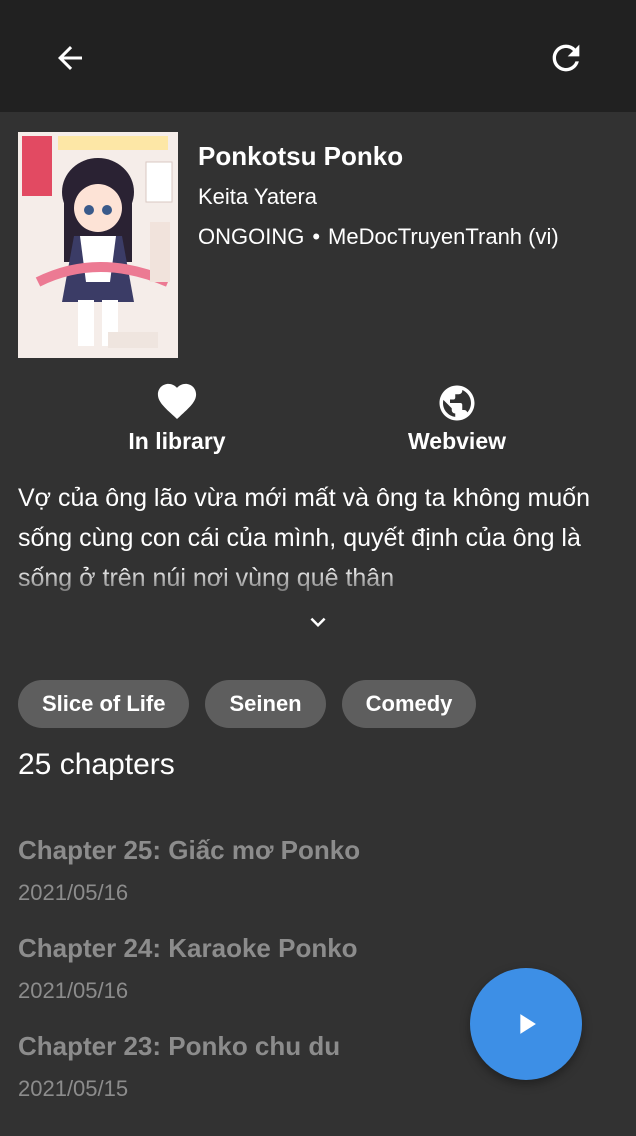  I want to click on chapter-count: 25 chapters, so click(96, 764).